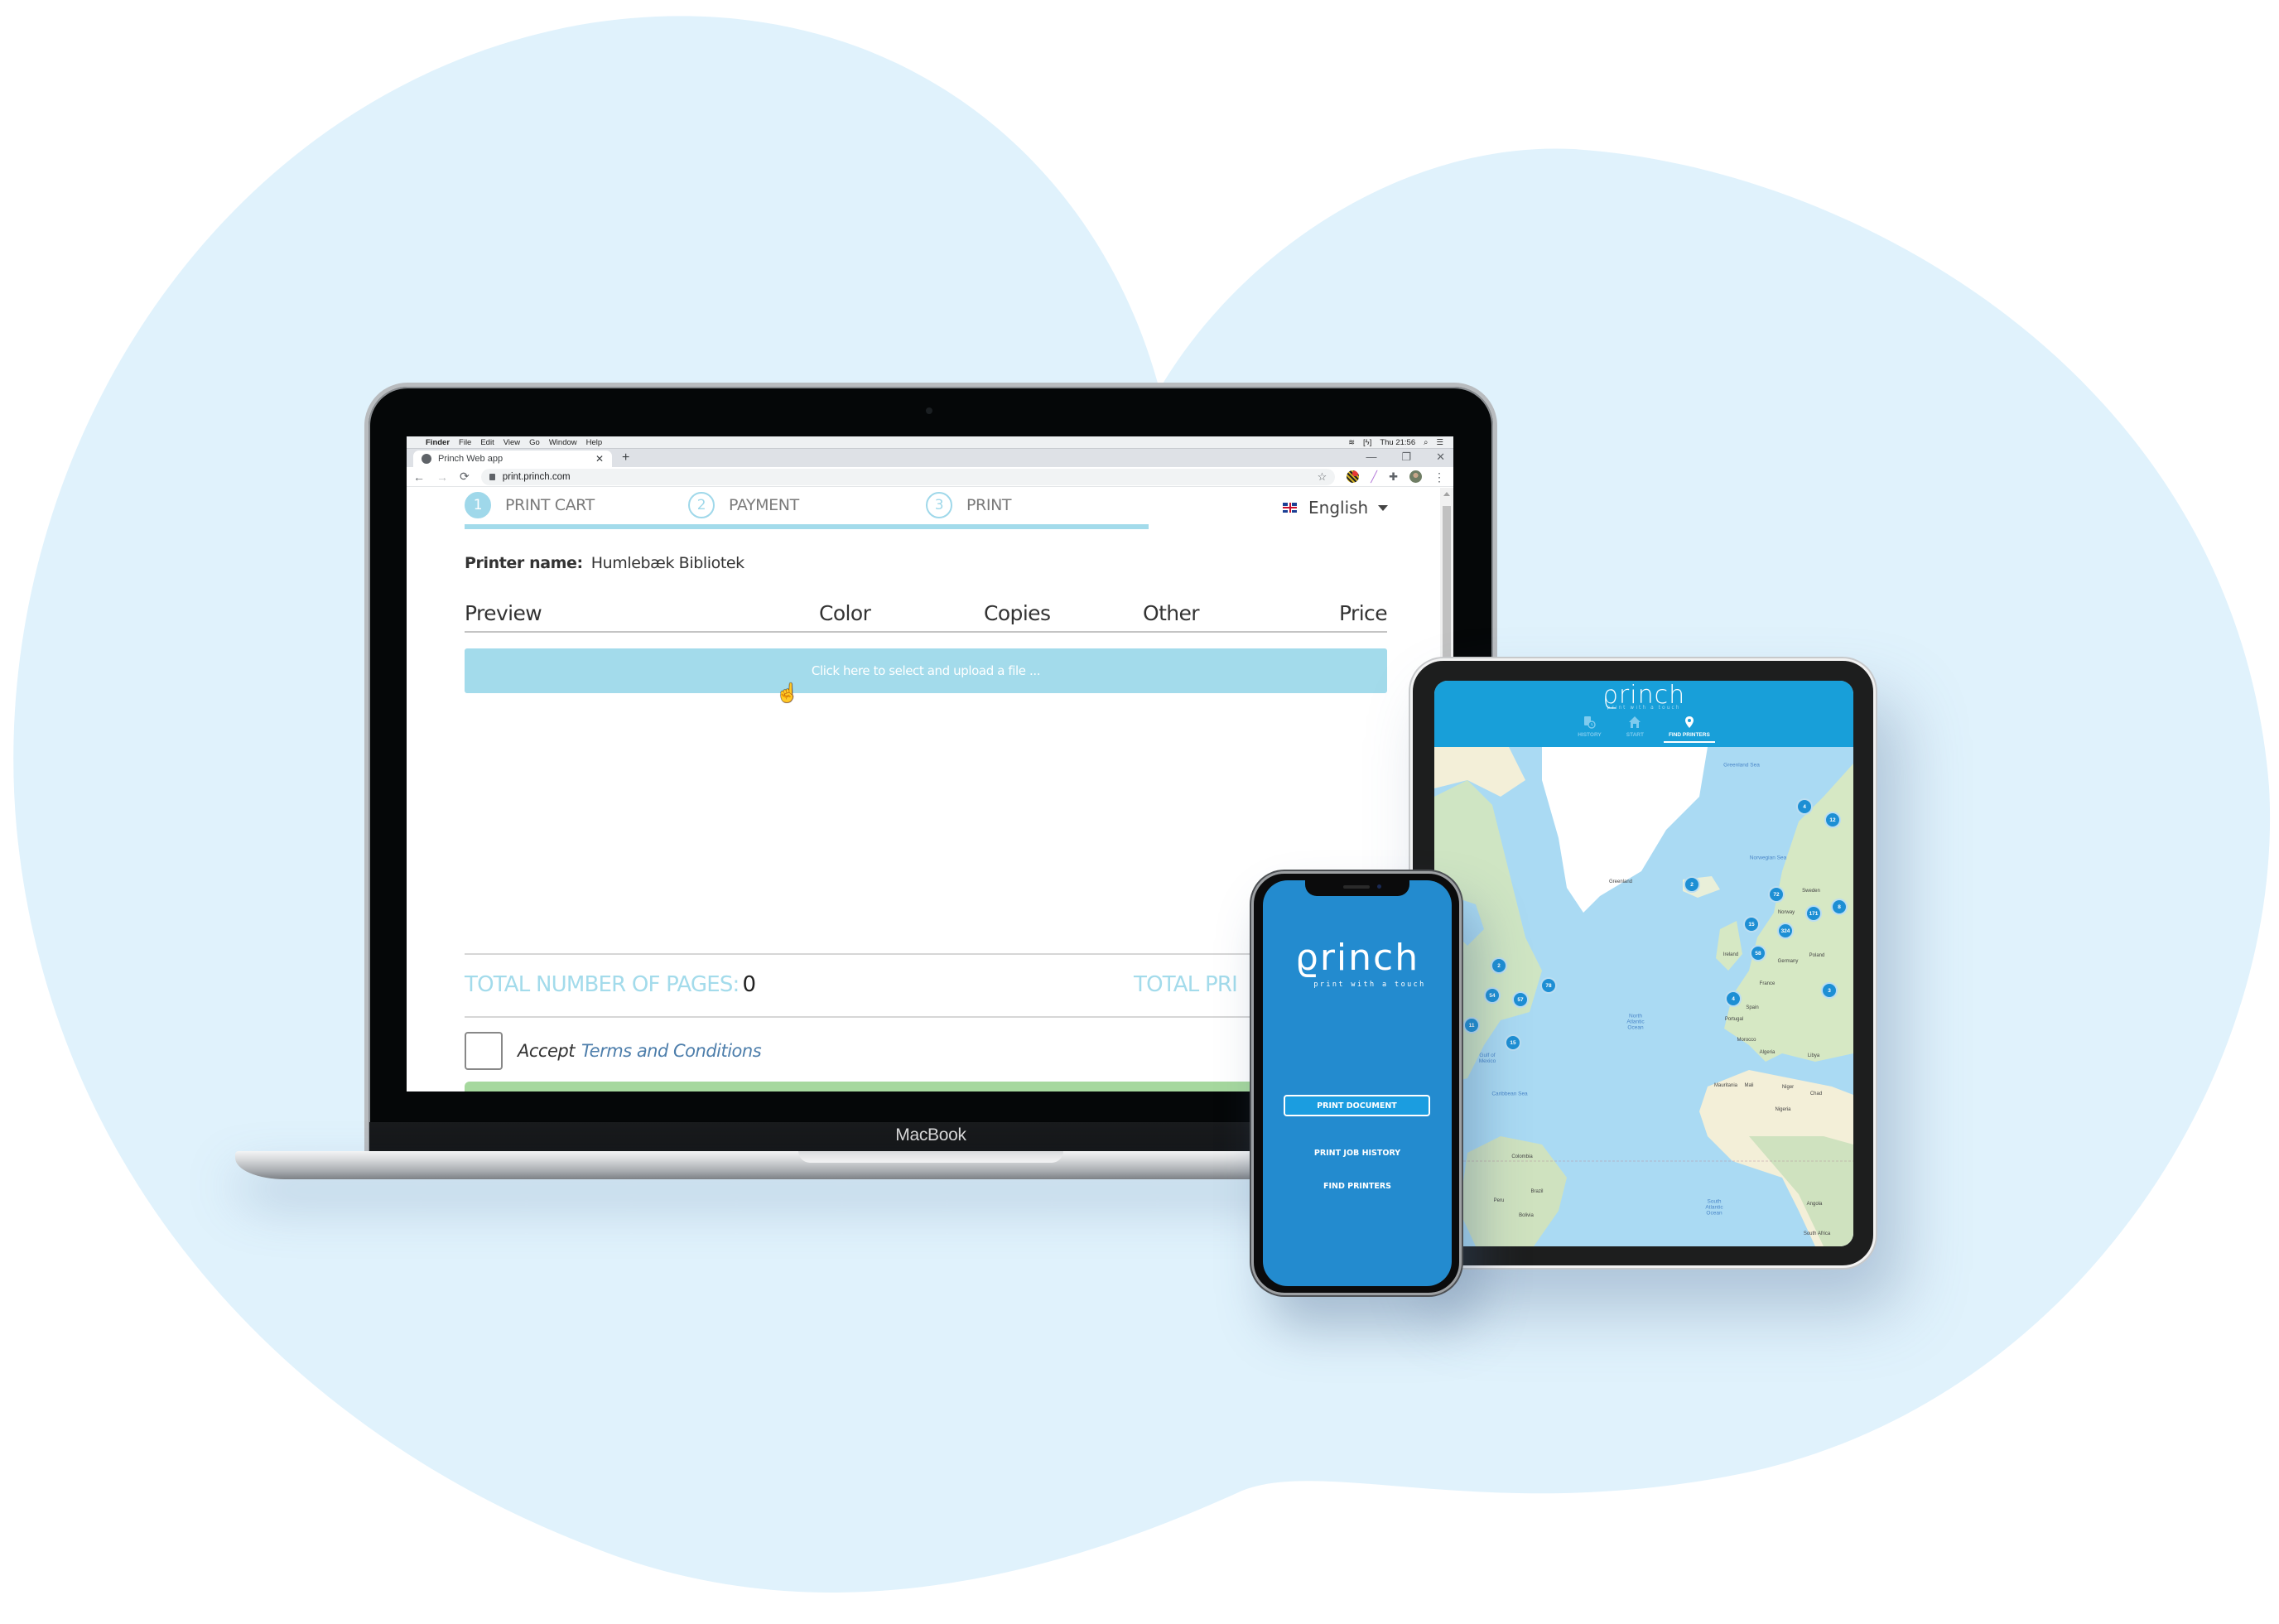 Image resolution: width=2279 pixels, height=1624 pixels. I want to click on menubar-clock: Thu 21:56, so click(1397, 442).